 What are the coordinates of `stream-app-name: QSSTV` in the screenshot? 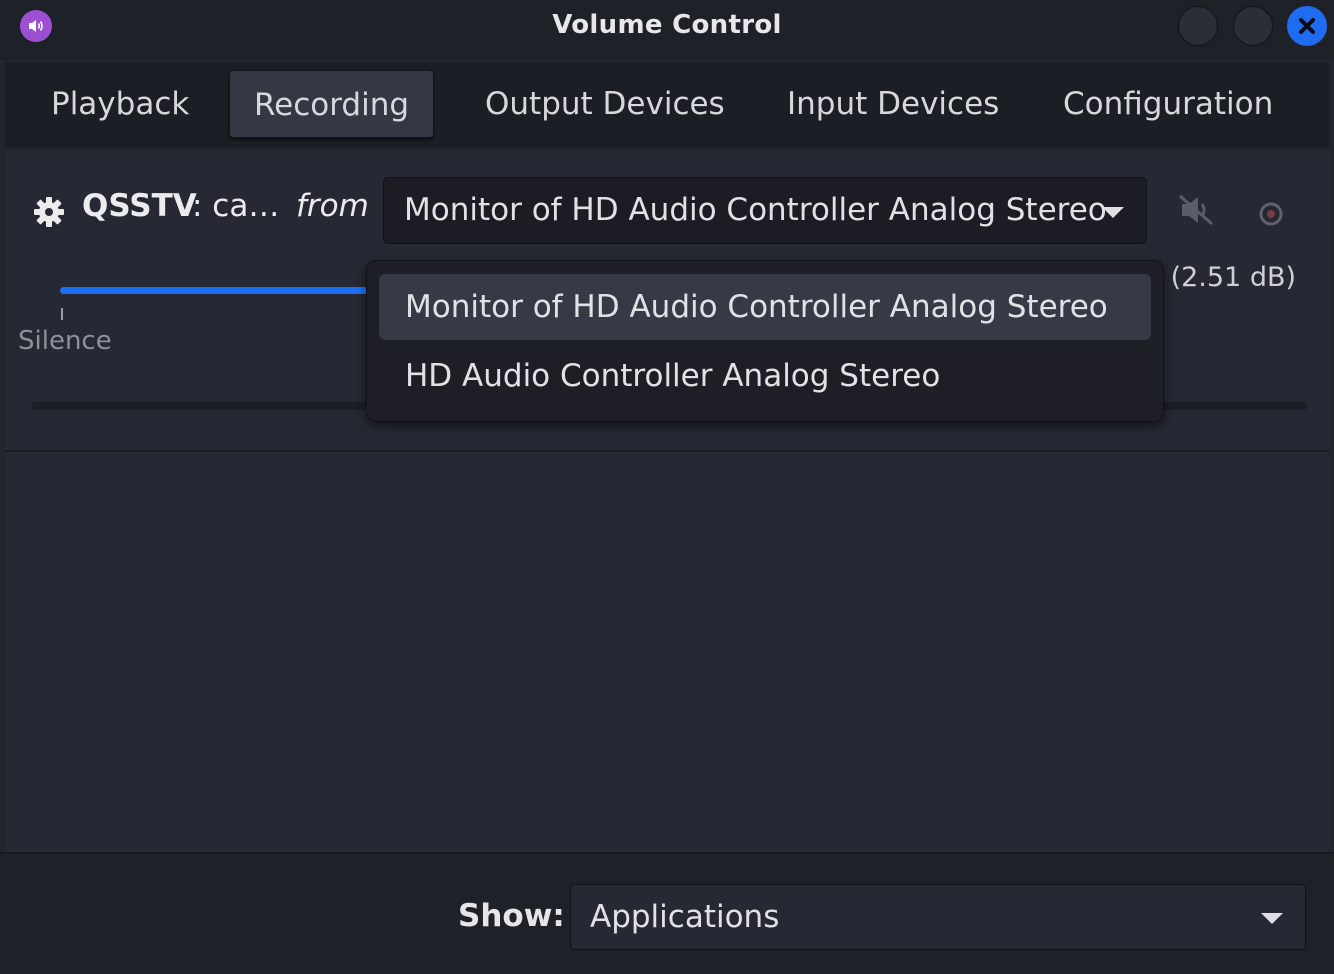 It's located at (139, 206).